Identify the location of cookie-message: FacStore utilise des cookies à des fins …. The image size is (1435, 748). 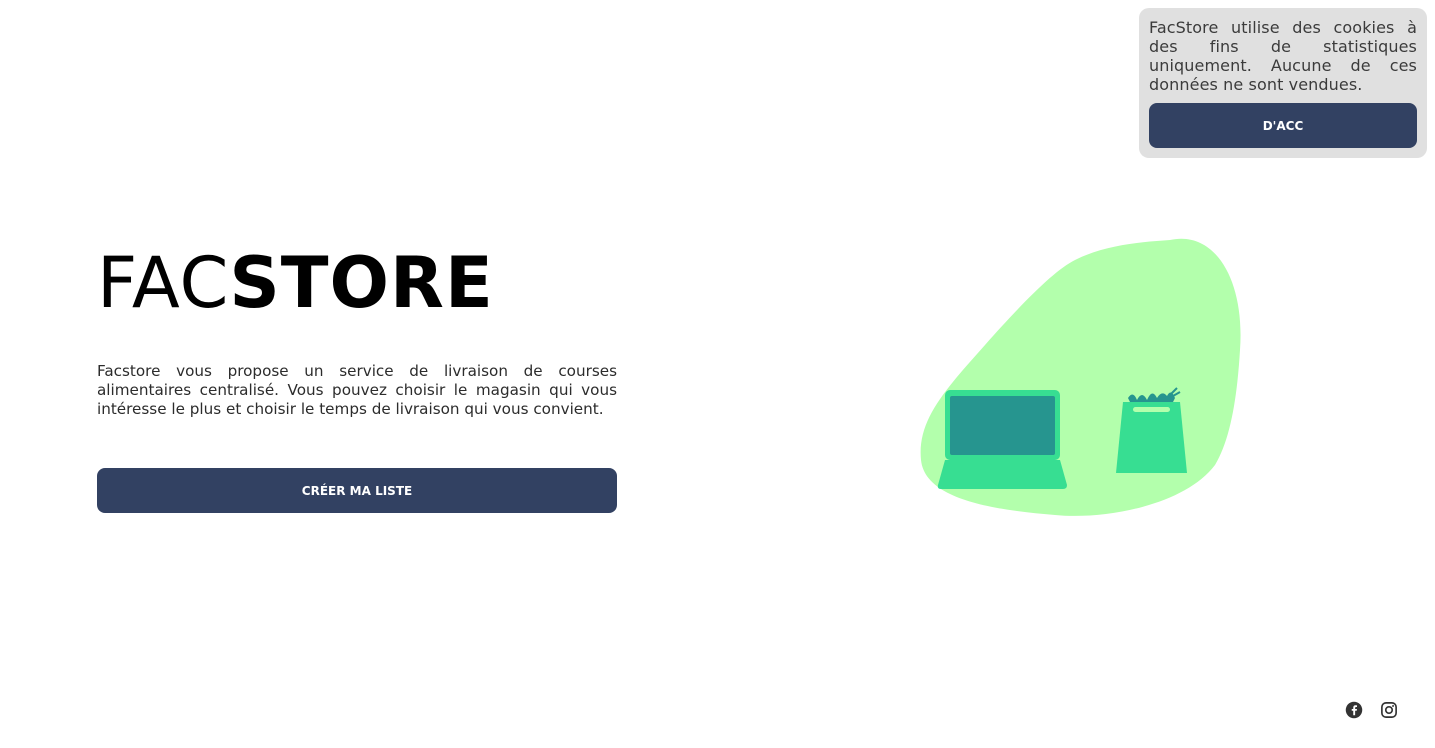
(1283, 56).